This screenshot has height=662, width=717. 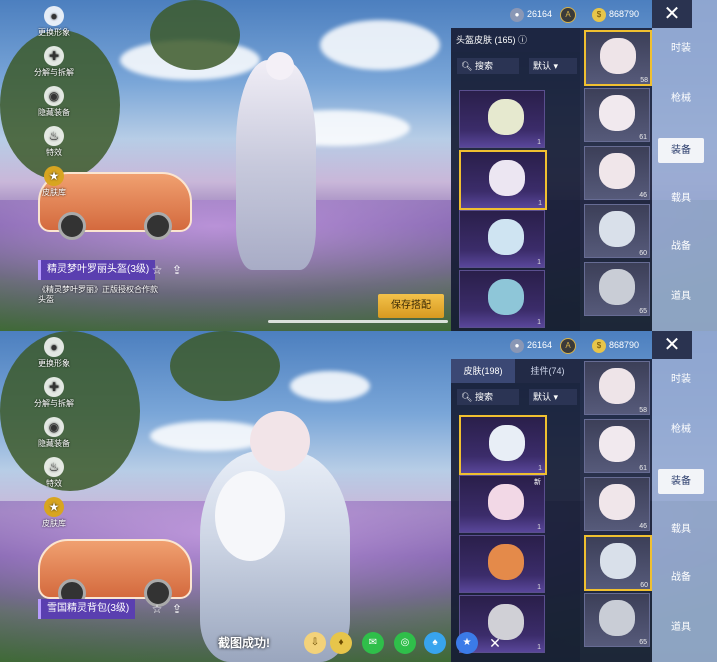 I want to click on slot-count: 60, so click(x=643, y=253).